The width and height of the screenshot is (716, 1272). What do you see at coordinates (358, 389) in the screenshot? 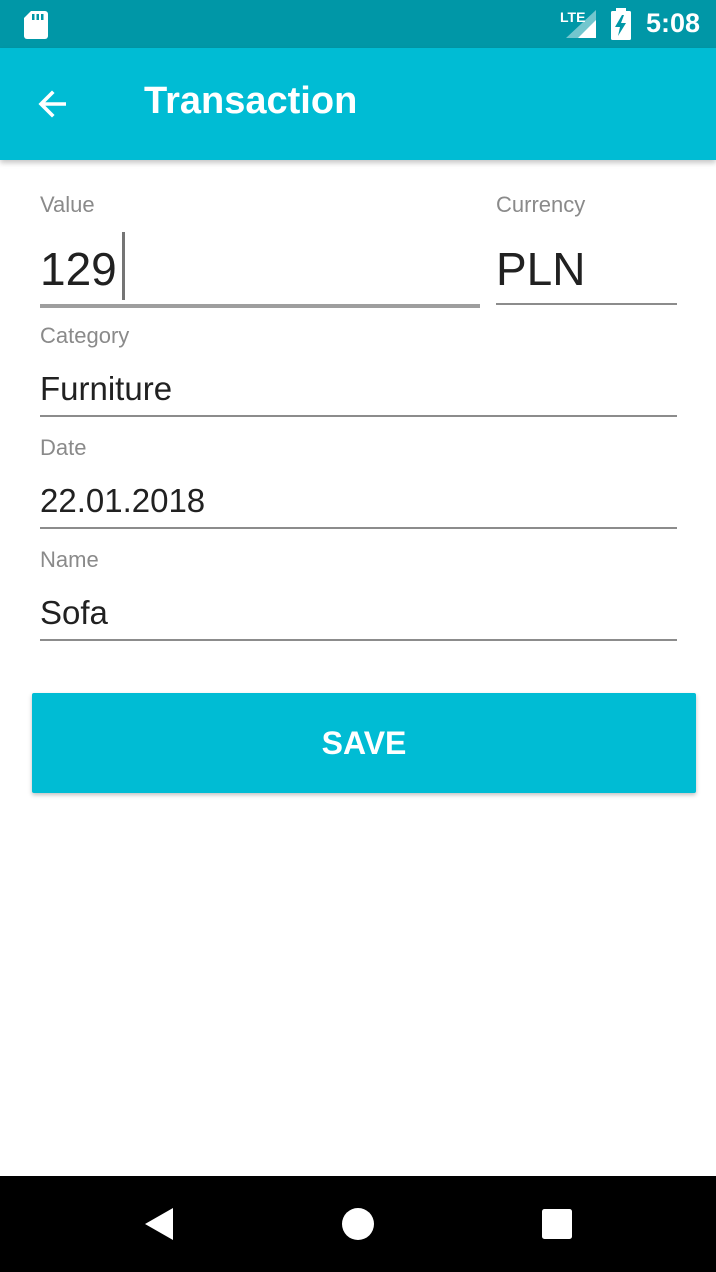
I see `category-input: Furniture` at bounding box center [358, 389].